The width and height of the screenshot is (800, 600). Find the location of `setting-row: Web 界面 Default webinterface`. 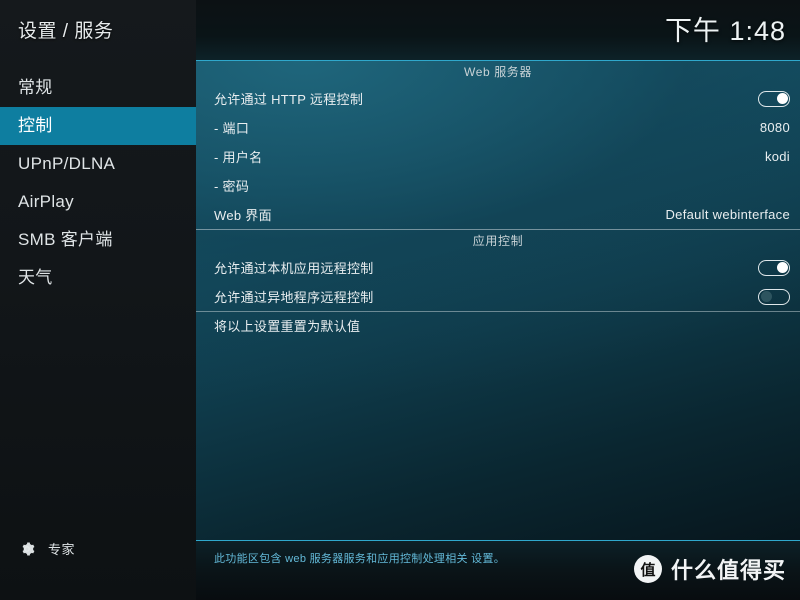

setting-row: Web 界面 Default webinterface is located at coordinates (498, 214).